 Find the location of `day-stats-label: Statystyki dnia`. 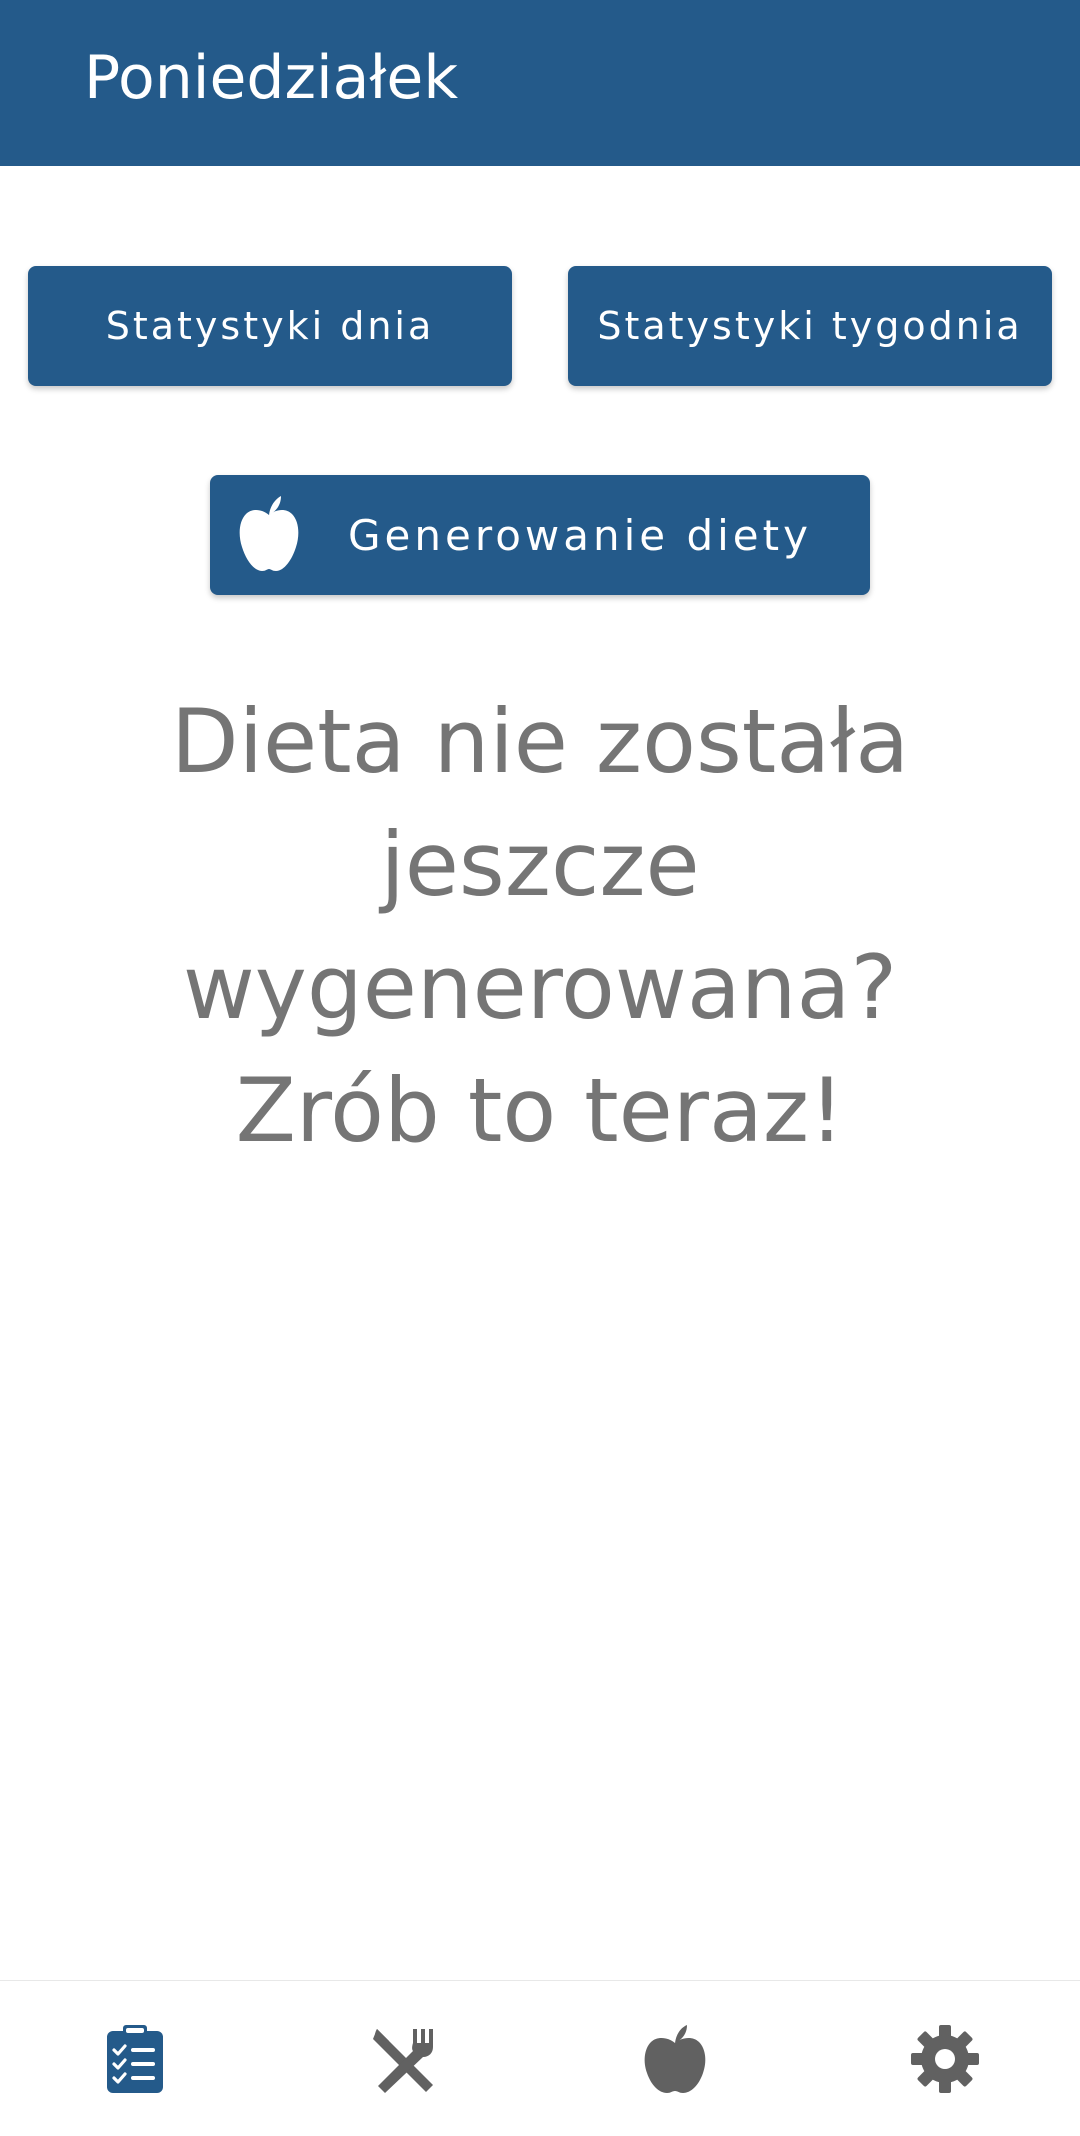

day-stats-label: Statystyki dnia is located at coordinates (270, 326).